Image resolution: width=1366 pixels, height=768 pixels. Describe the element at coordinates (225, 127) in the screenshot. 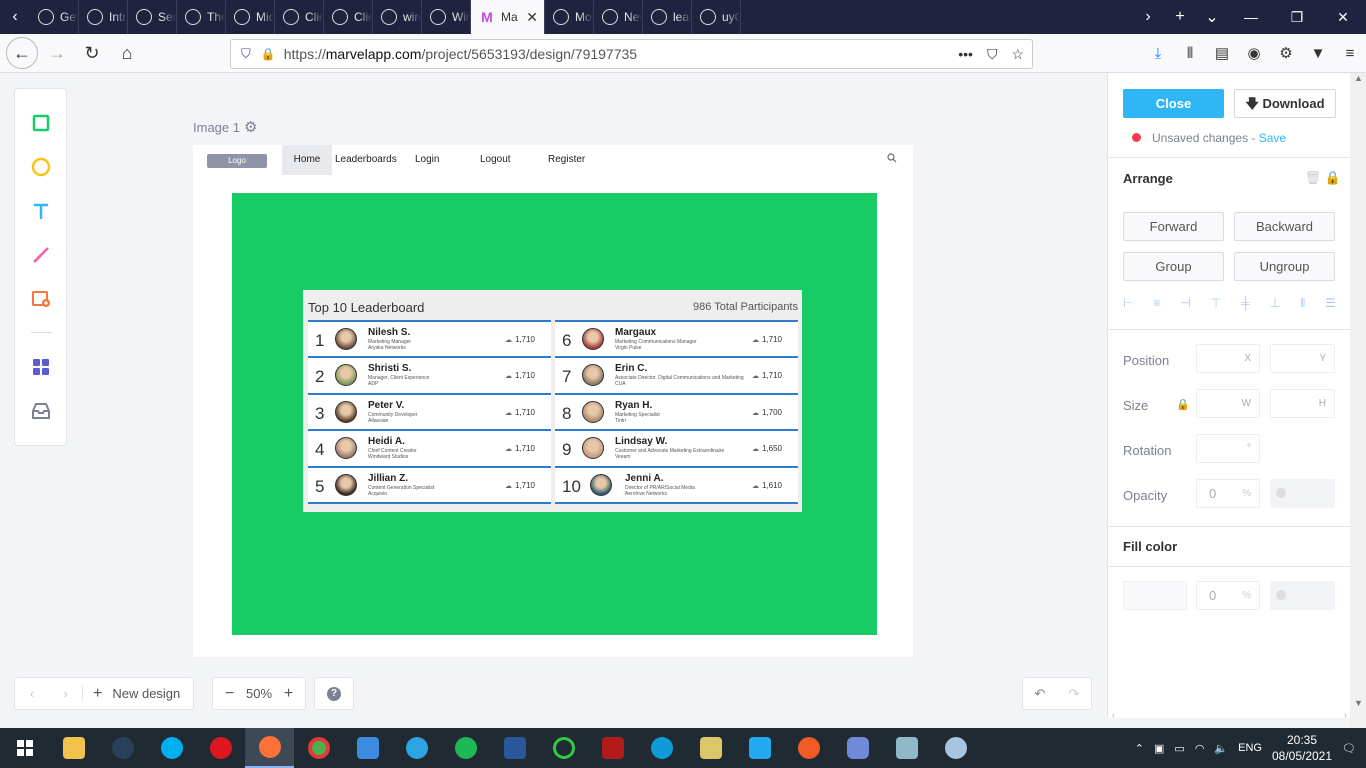

I see `image-label: Image 1 ⚙` at that location.